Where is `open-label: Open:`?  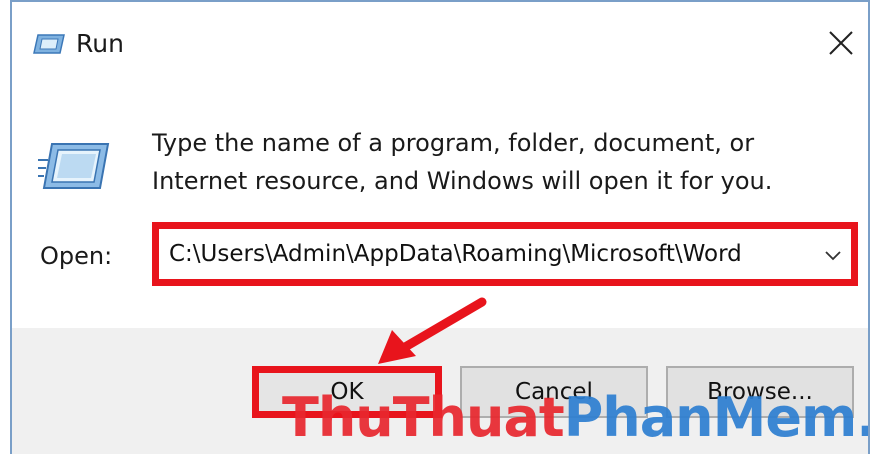
open-label: Open: is located at coordinates (76, 256).